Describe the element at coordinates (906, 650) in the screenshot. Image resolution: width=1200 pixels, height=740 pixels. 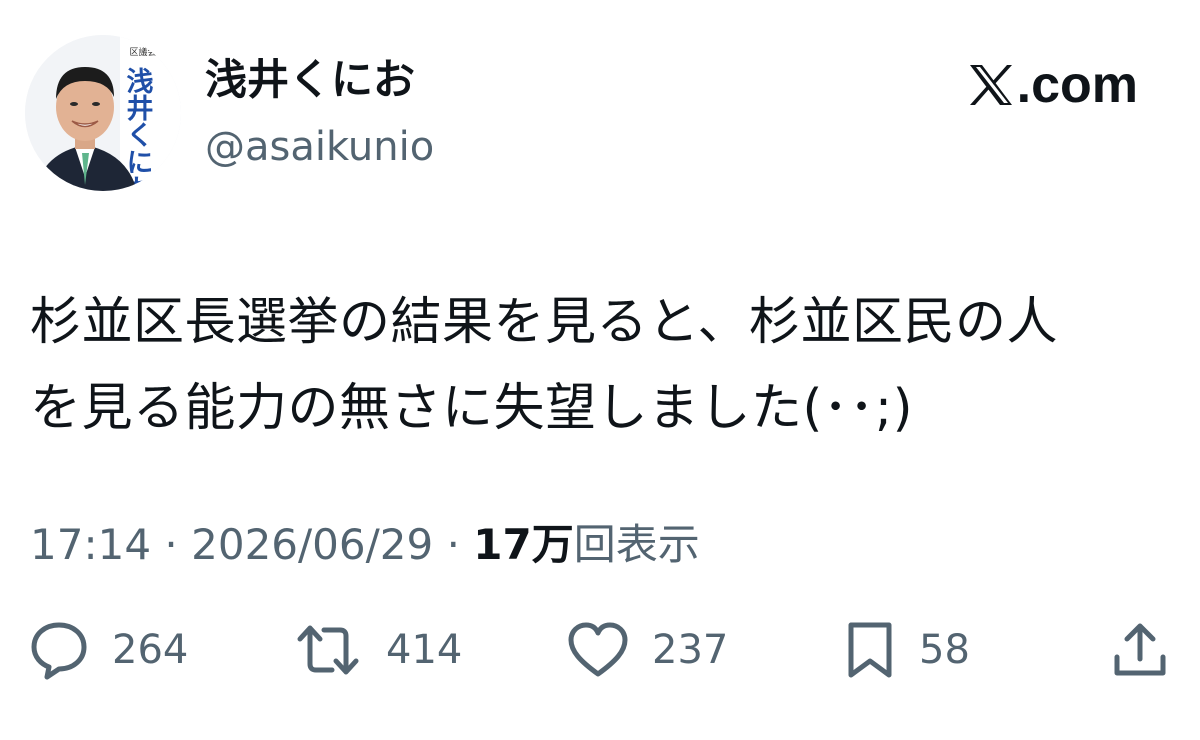
I see `bookmark-button: 58` at that location.